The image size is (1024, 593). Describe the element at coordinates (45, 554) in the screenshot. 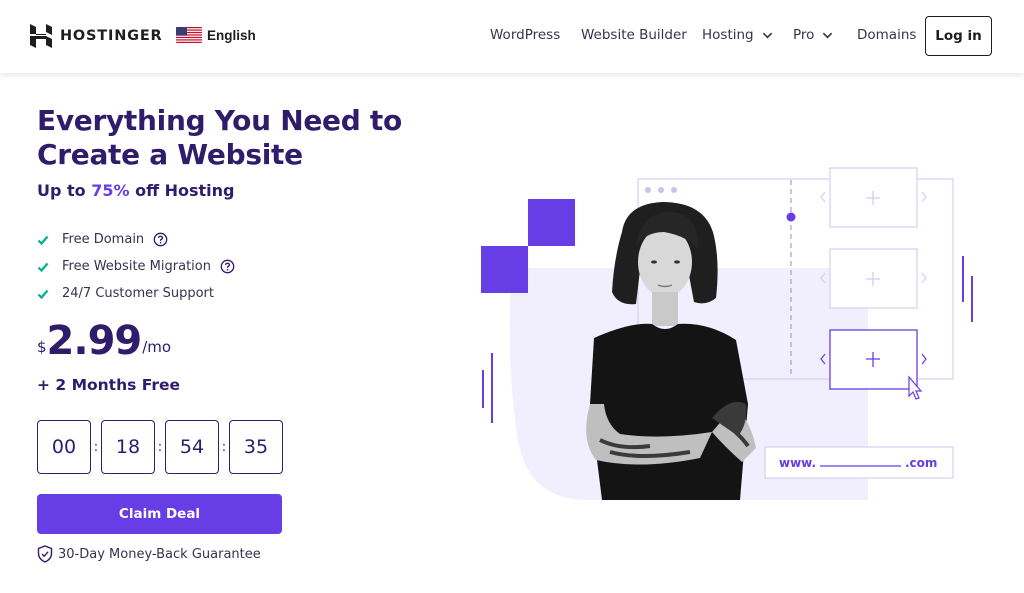

I see `shield-check-icon` at that location.